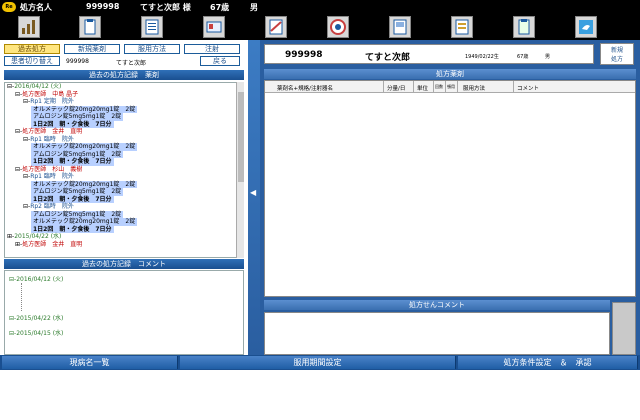 Image resolution: width=640 pixels, height=420 pixels. I want to click on title-bar: Re 処方名人 999998 てすと次郎 様 67歳 男, so click(320, 7).